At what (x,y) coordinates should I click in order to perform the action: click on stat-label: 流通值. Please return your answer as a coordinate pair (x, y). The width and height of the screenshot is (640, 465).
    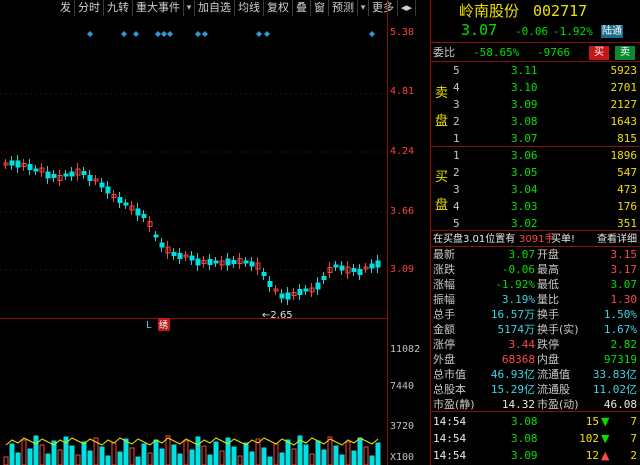
    Looking at the image, I should click on (553, 374).